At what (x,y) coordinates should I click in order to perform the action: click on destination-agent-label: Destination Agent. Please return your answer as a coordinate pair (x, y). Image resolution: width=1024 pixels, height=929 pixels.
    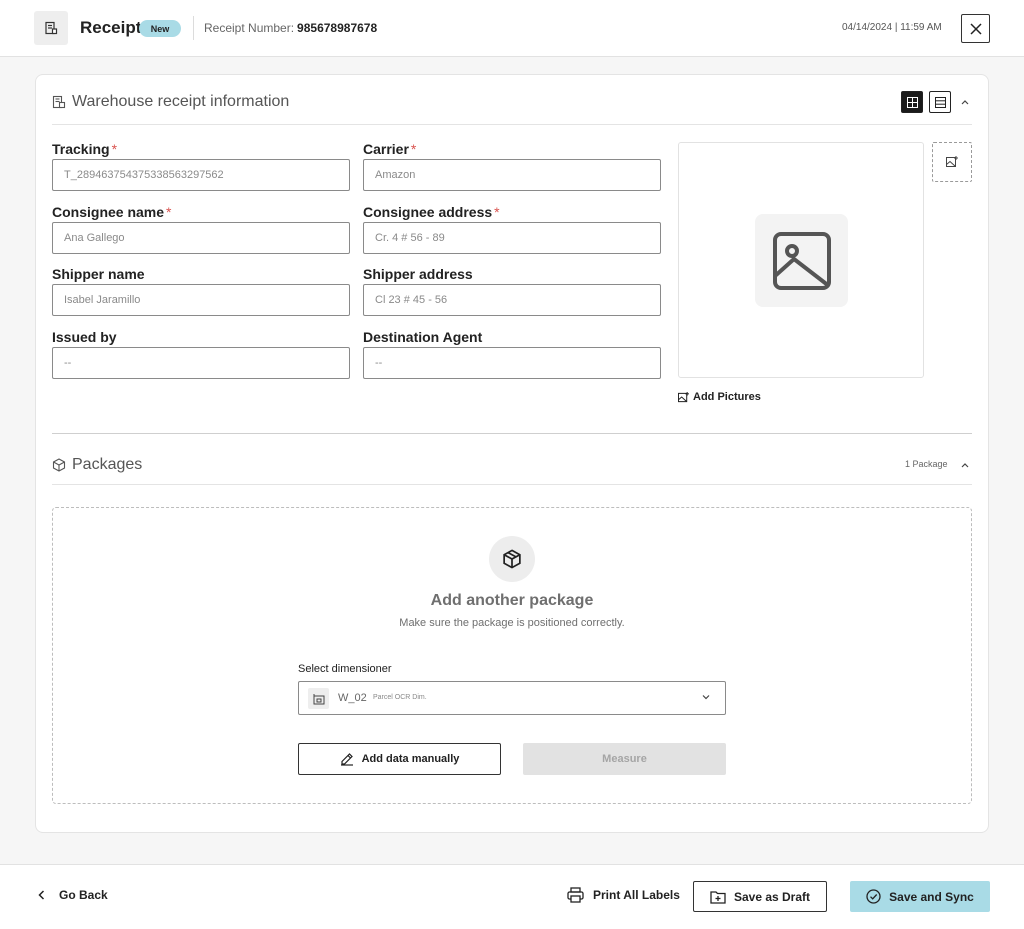
    Looking at the image, I should click on (423, 337).